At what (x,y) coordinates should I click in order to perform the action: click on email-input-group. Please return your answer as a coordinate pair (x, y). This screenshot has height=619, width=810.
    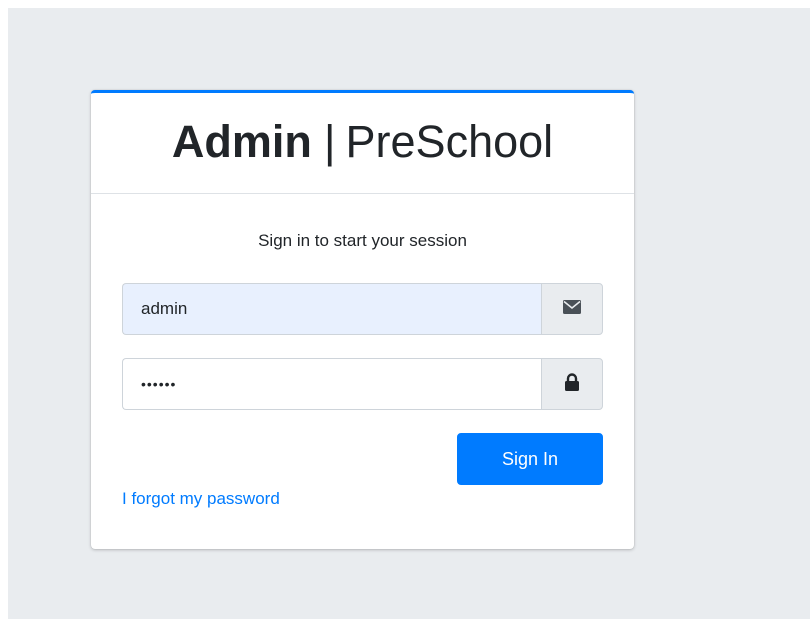
    Looking at the image, I should click on (362, 309).